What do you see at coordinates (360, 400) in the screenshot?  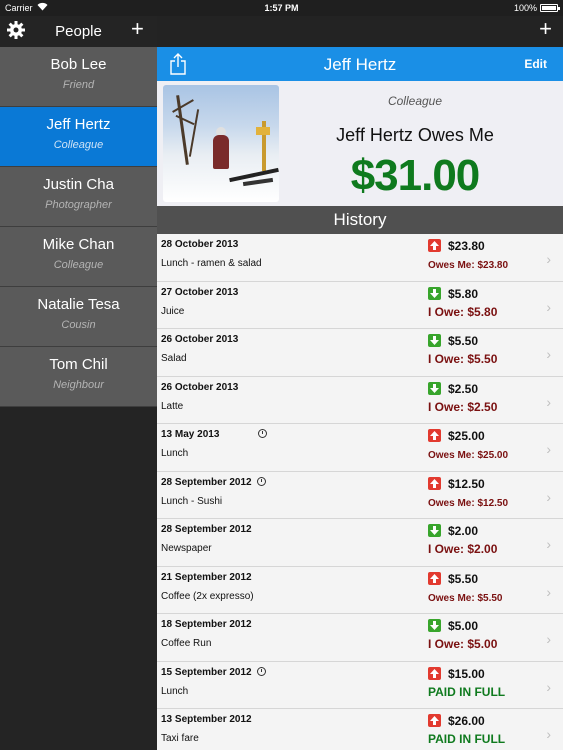 I see `history-row: 26 October 2013 Latte $2.50 I Owe: $2.50 ›` at bounding box center [360, 400].